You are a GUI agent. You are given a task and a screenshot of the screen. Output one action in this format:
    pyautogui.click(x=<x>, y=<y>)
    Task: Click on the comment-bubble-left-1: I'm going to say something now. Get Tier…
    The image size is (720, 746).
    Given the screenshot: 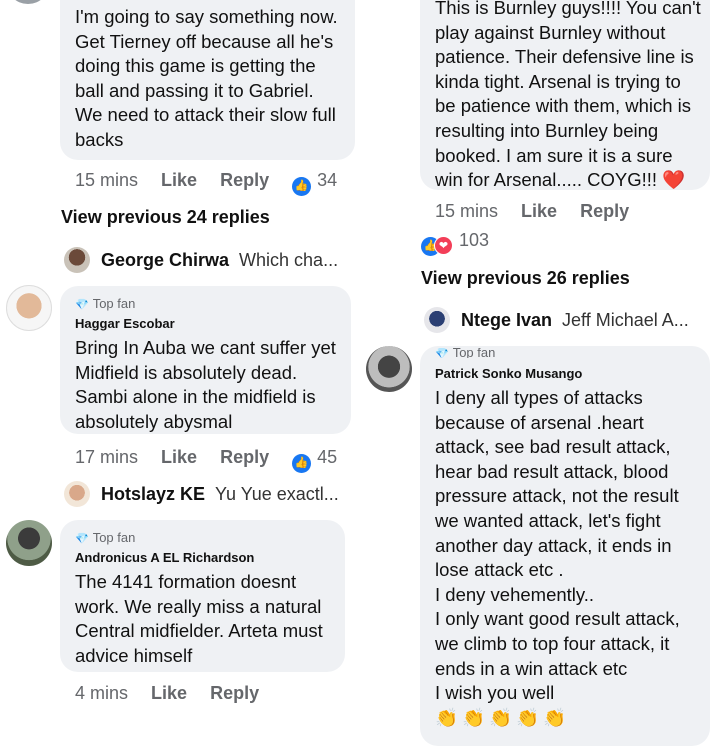 What is the action you would take?
    pyautogui.click(x=207, y=80)
    